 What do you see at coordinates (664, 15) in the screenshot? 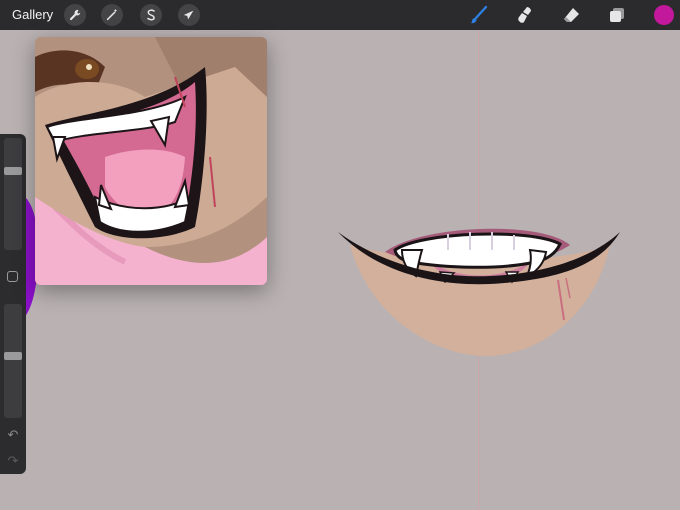
I see `color-picker-swatch` at bounding box center [664, 15].